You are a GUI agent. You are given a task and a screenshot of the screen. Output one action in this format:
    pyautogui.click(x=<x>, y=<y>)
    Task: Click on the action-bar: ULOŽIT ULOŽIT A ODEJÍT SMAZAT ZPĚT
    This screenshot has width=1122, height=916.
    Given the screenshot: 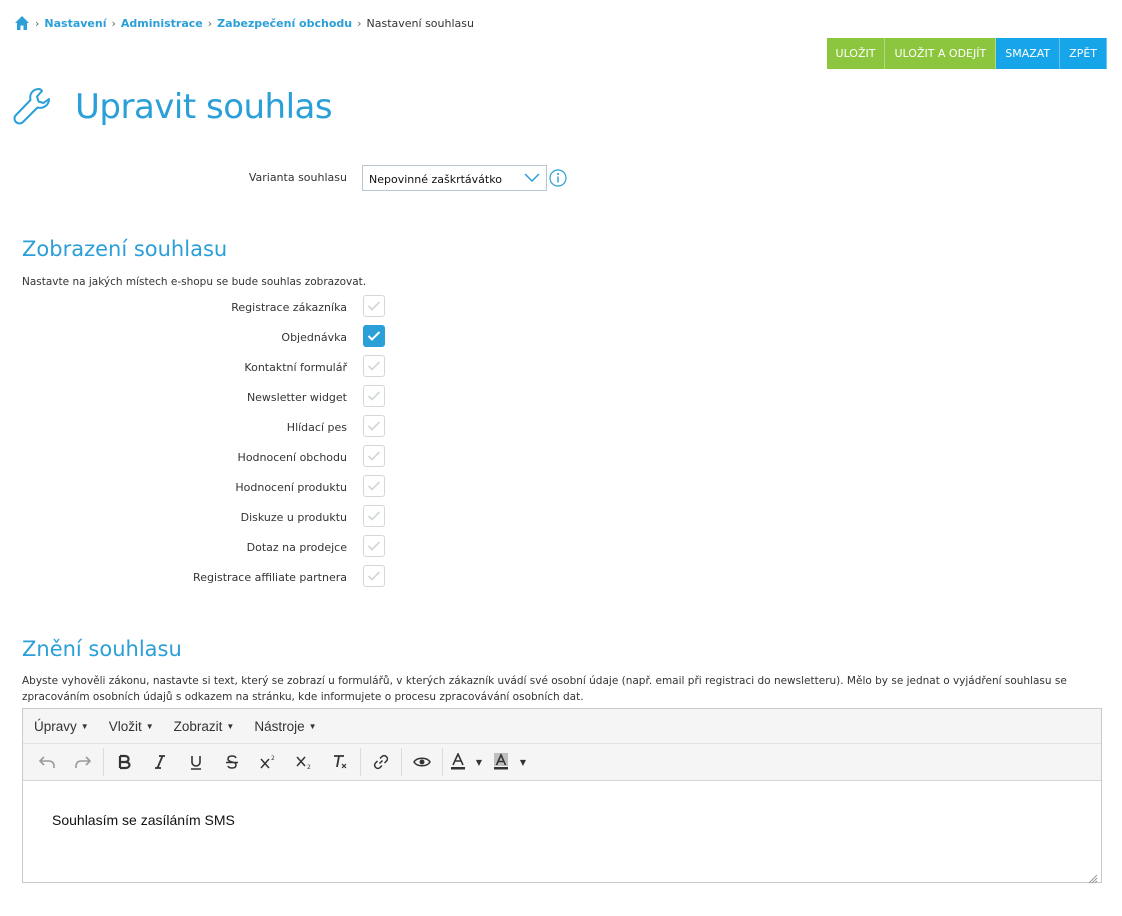 What is the action you would take?
    pyautogui.click(x=966, y=53)
    